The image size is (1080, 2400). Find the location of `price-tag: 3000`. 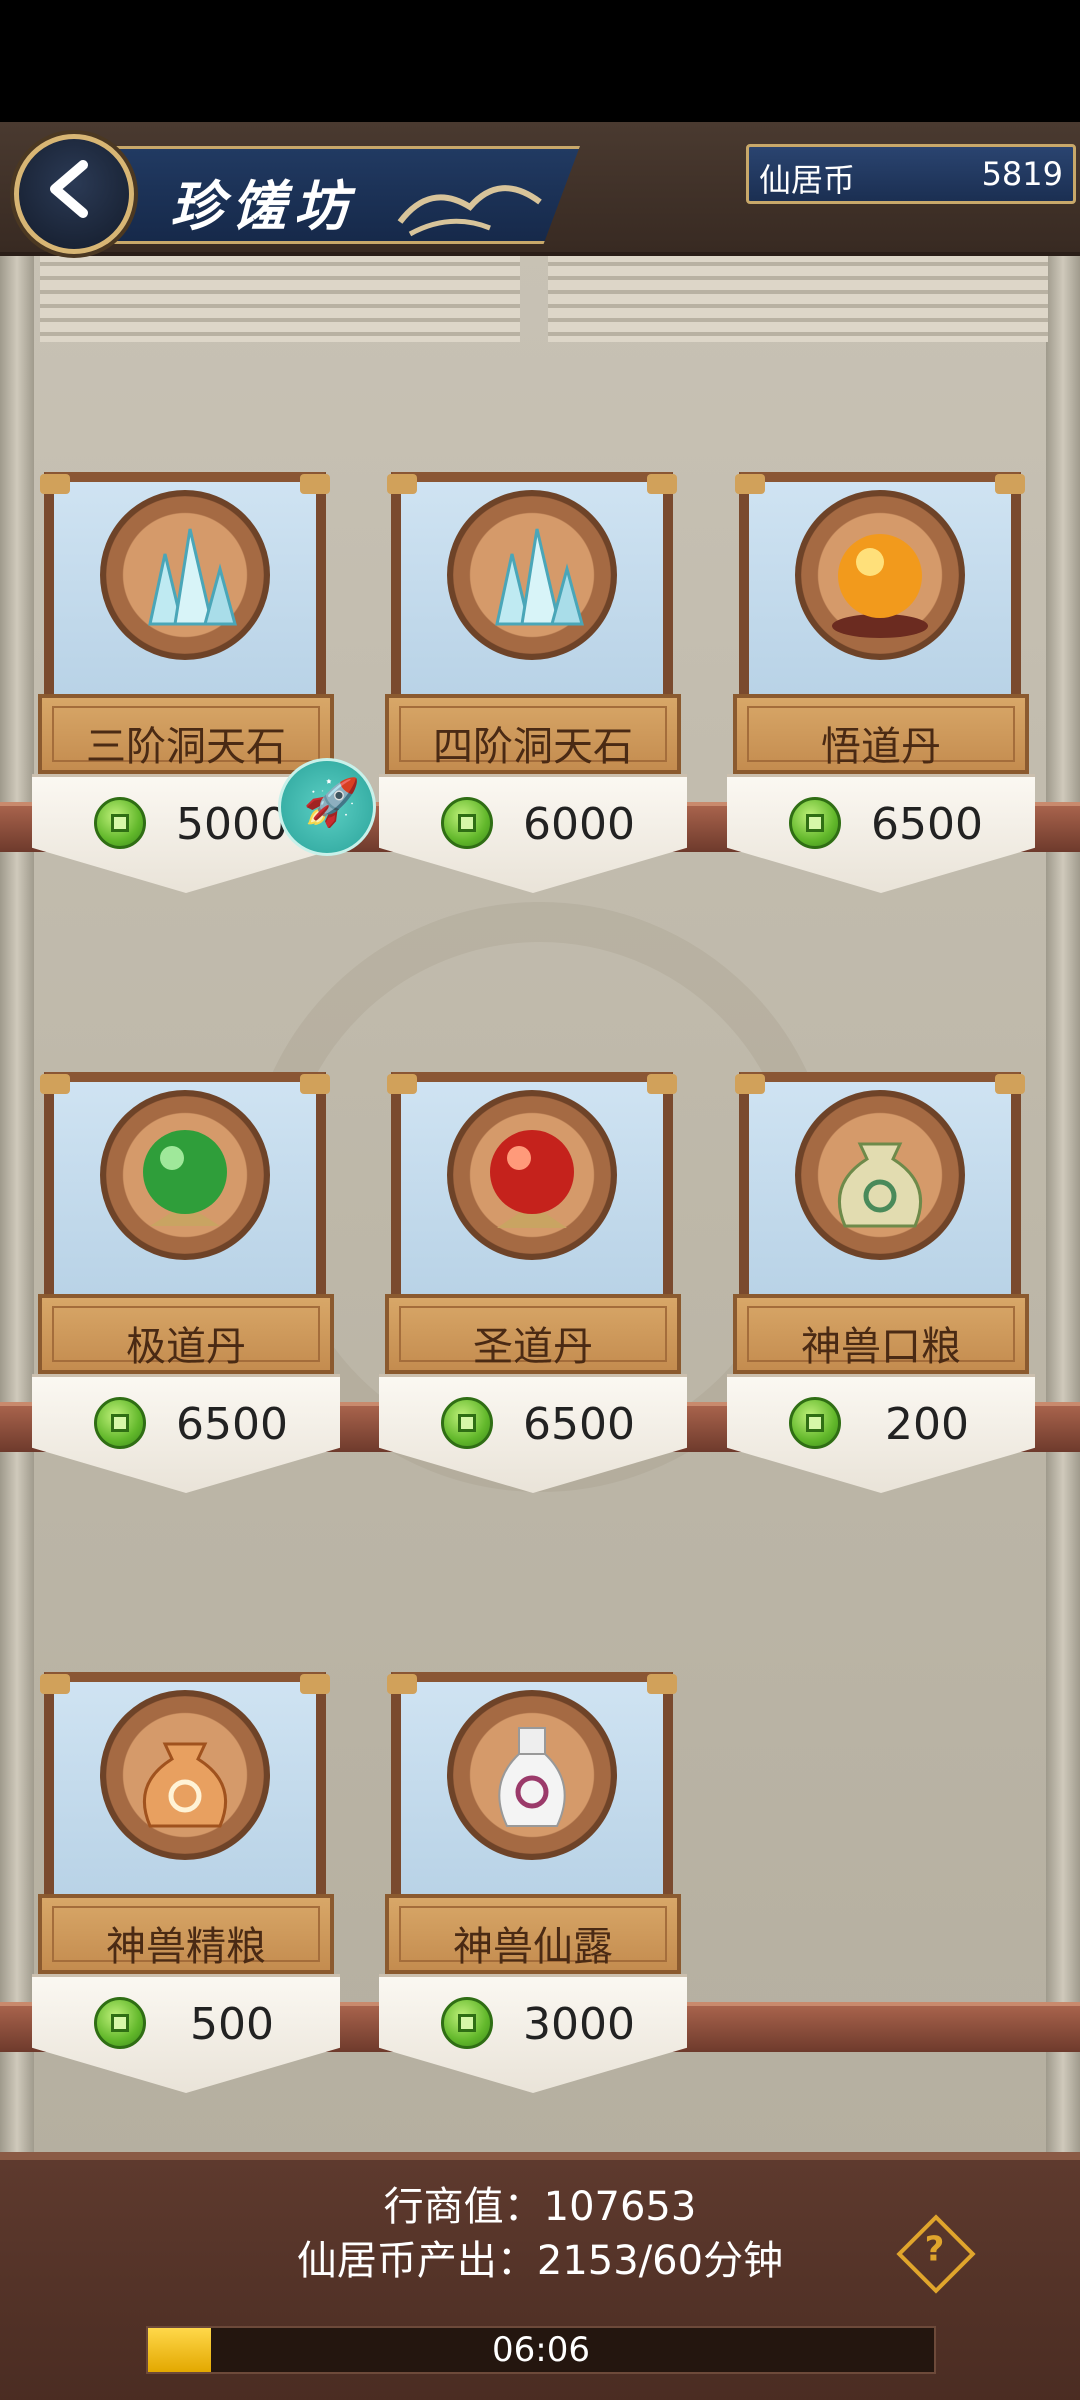

price-tag: 3000 is located at coordinates (533, 2033).